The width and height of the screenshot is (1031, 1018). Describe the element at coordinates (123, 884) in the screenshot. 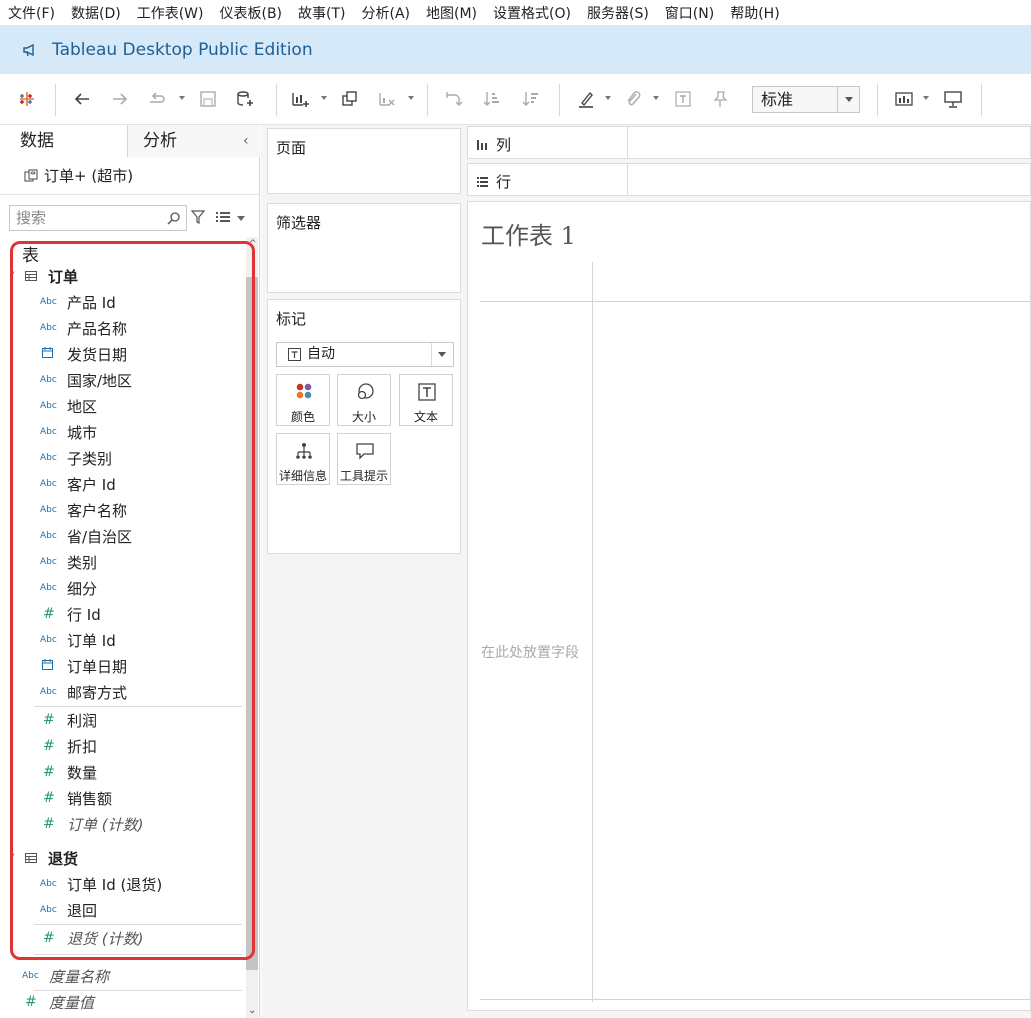

I see `field-item: Abc 订单 Id (退货)` at that location.